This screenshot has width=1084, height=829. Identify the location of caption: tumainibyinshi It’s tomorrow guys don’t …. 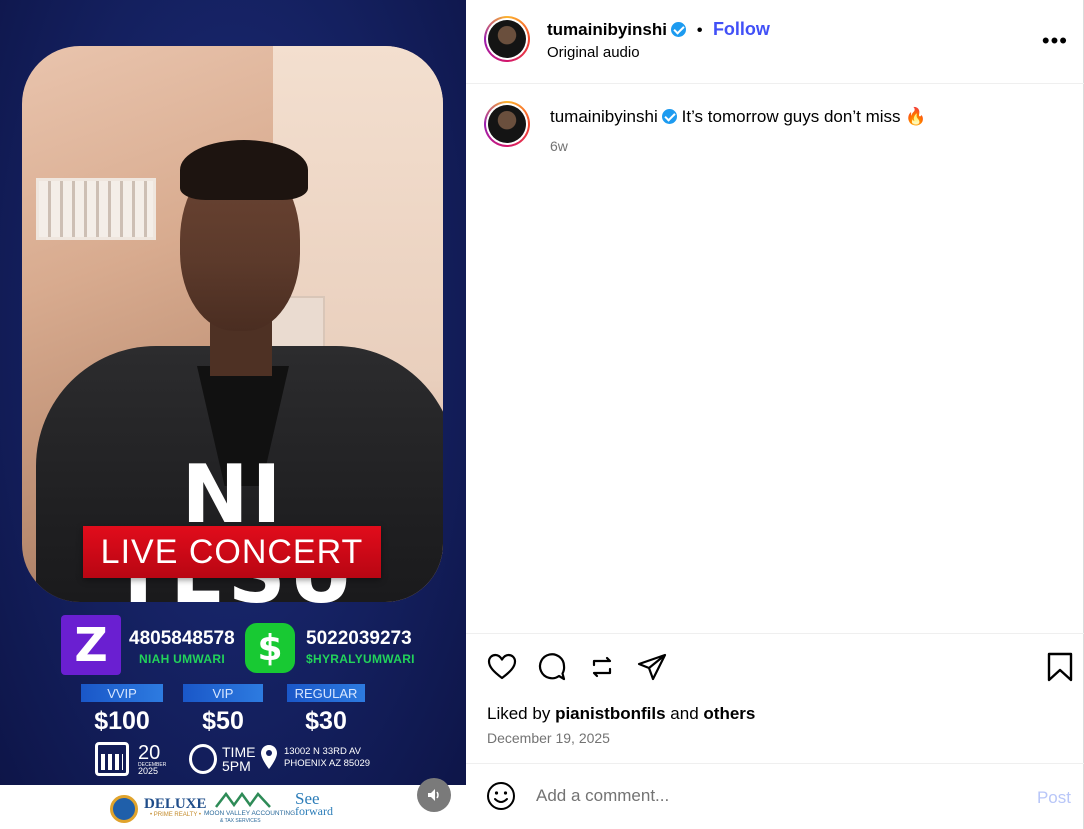
(738, 117).